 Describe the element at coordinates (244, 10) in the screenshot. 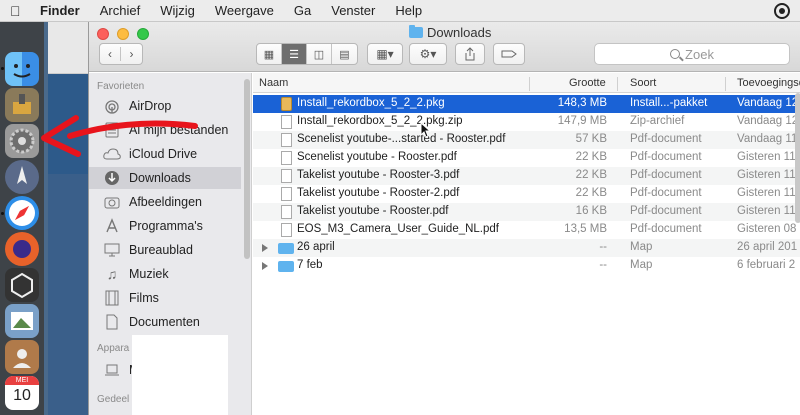

I see `menu-weergave: Weergave` at that location.